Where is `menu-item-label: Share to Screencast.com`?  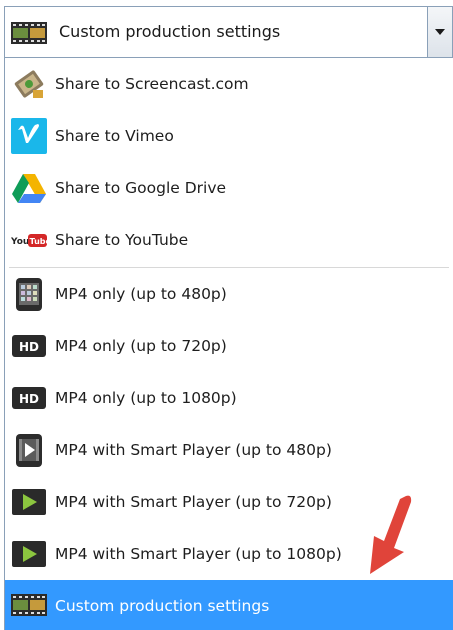 menu-item-label: Share to Screencast.com is located at coordinates (152, 84).